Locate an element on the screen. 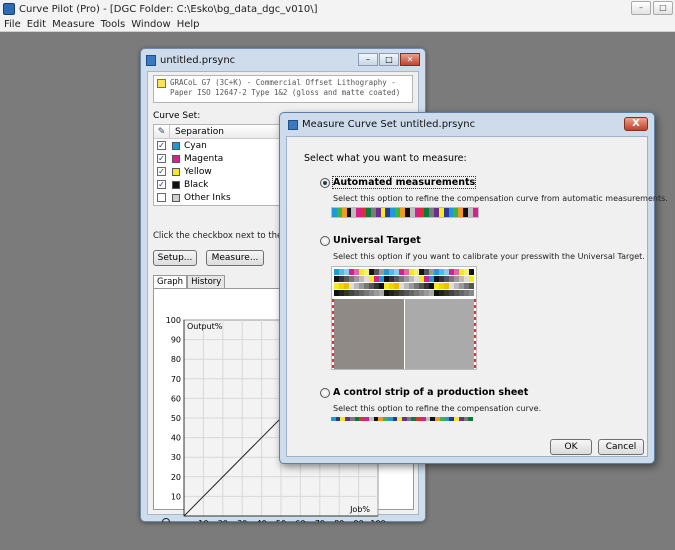 The height and width of the screenshot is (550, 675). separation-header: ✎ Separation is located at coordinates (220, 131).